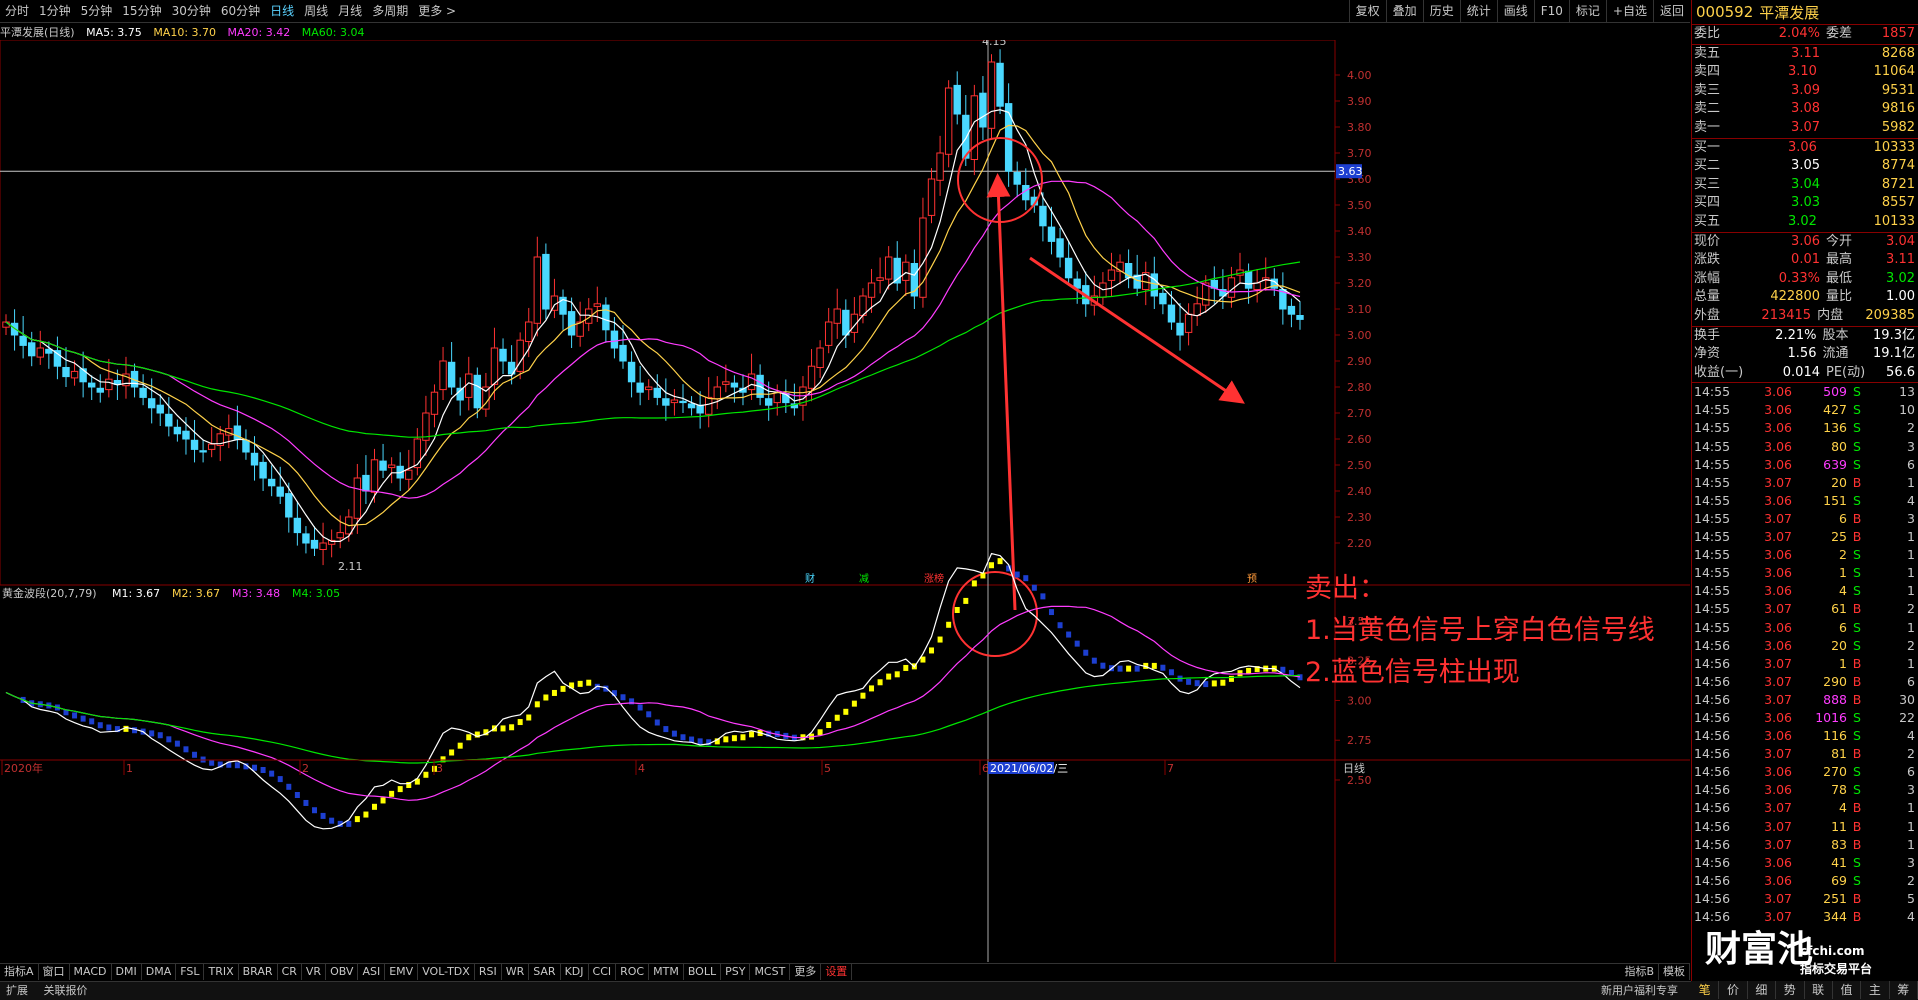  I want to click on related-quote-button: 关联报价, so click(66, 990).